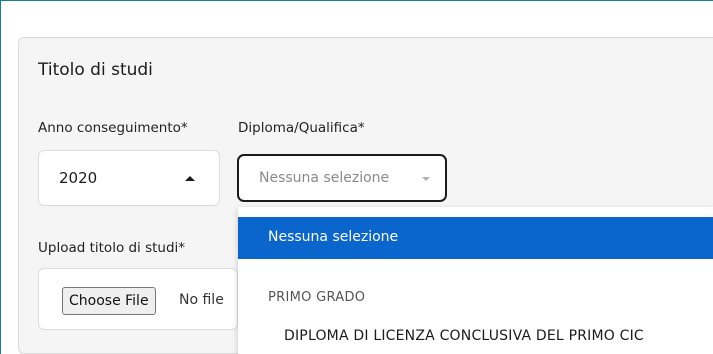 The height and width of the screenshot is (354, 713). What do you see at coordinates (475, 238) in the screenshot?
I see `dropdown-option-selected: Nessuna selezione` at bounding box center [475, 238].